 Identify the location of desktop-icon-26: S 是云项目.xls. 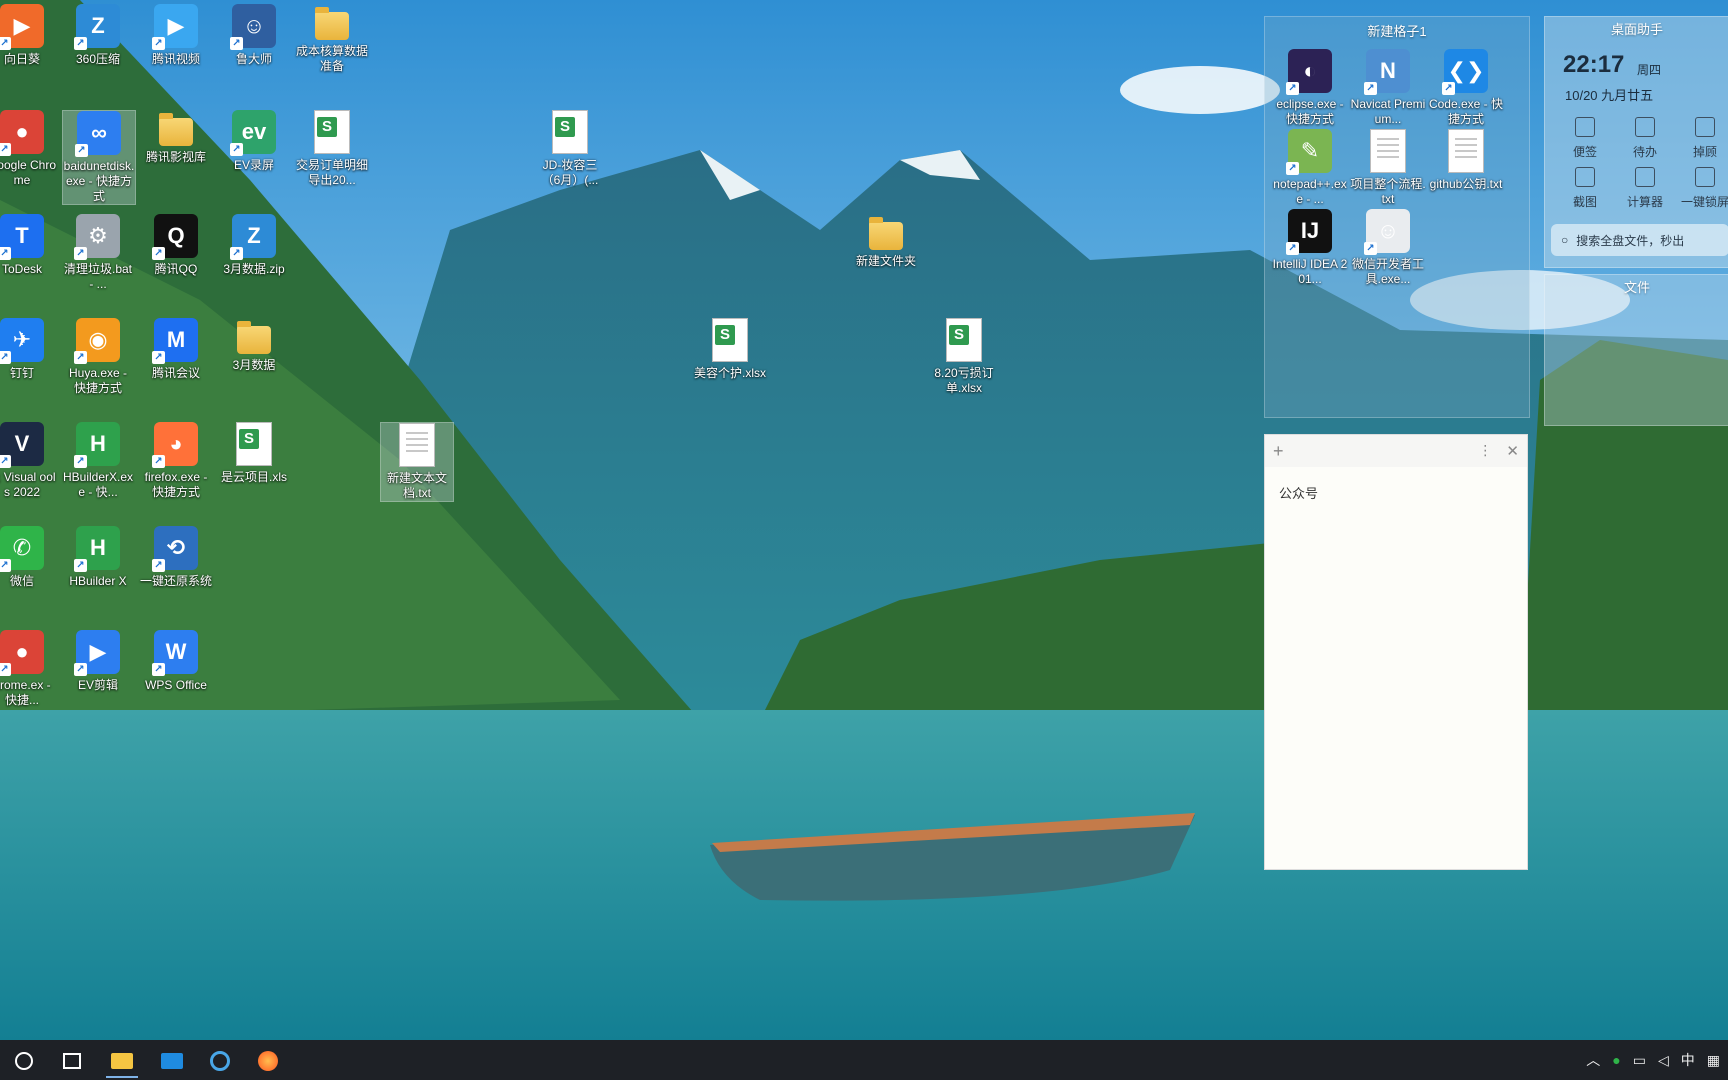
(254, 453).